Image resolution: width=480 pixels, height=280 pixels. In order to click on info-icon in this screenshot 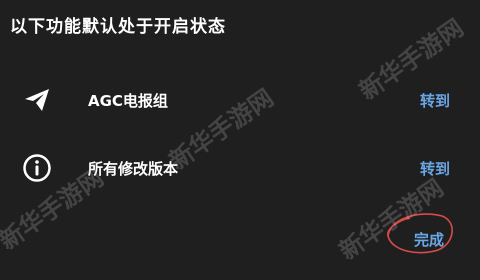, I will do `click(37, 168)`.